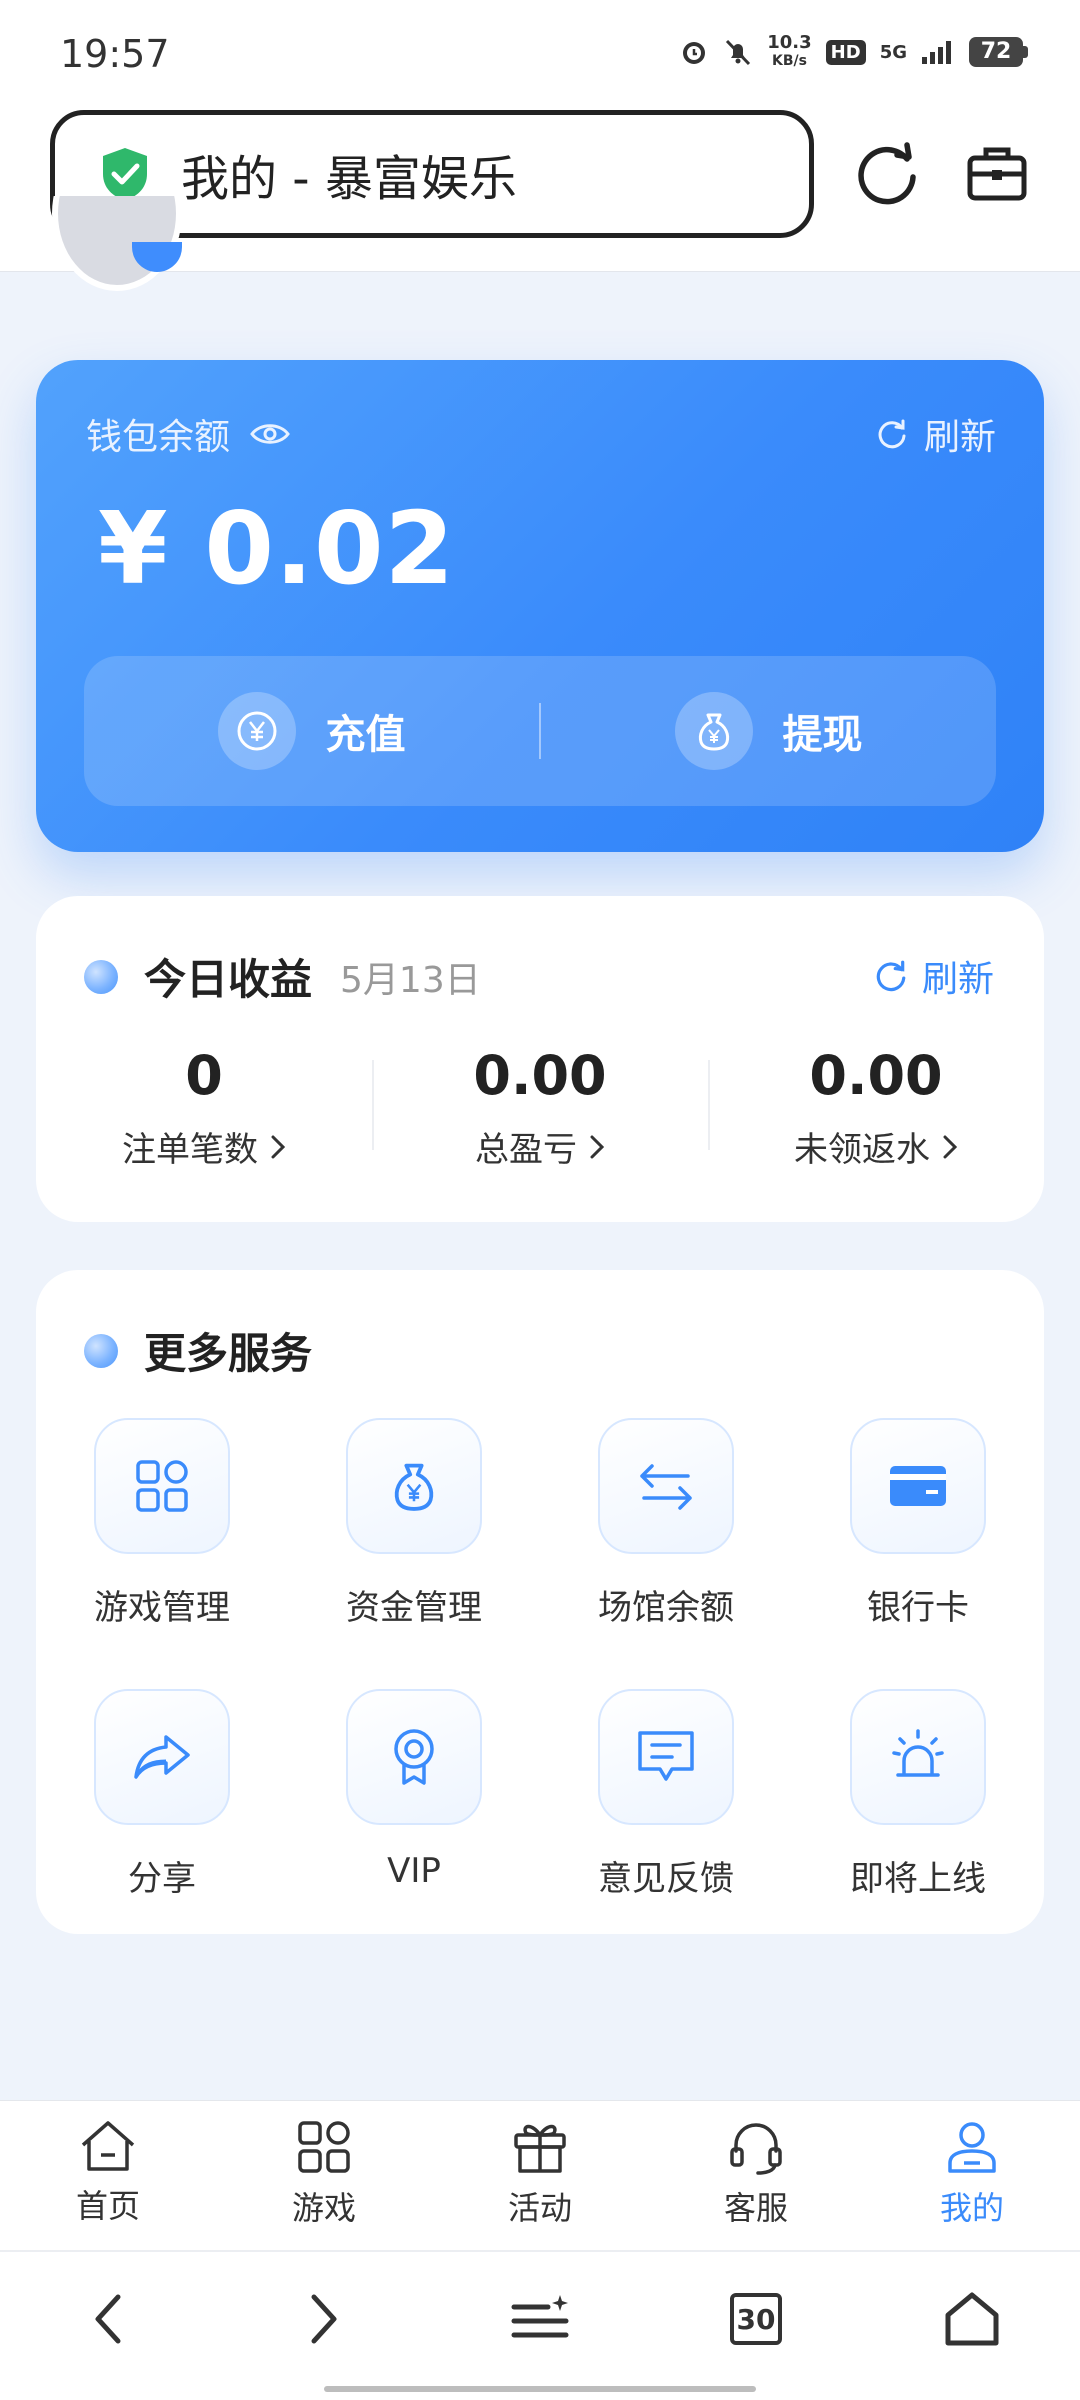  I want to click on withdraw-button: 提现, so click(768, 731).